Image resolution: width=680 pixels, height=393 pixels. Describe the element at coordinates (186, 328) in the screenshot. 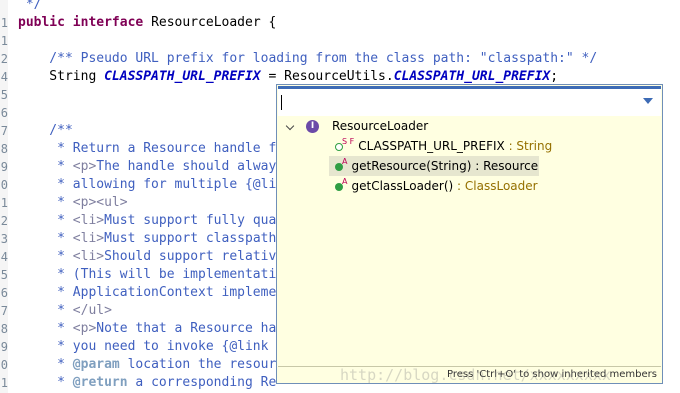

I see `code-token: Note that a Resource ha` at that location.